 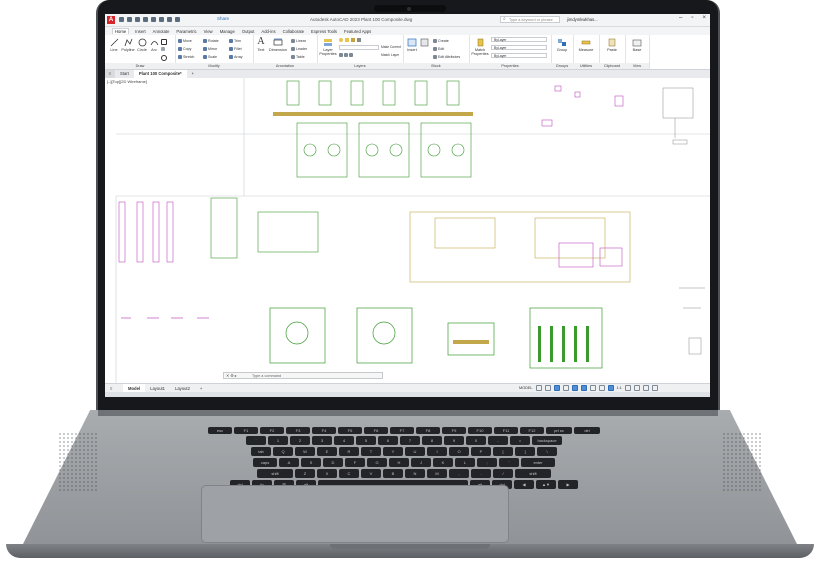 I want to click on tab-annotate: Annotate, so click(x=161, y=31).